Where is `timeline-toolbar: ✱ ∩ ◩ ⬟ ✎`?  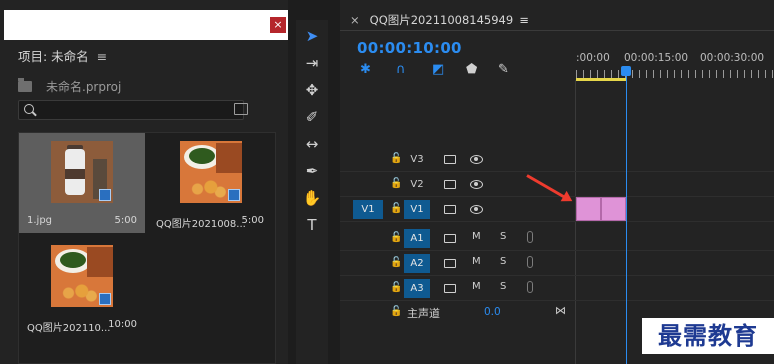 timeline-toolbar: ✱ ∩ ◩ ⬟ ✎ is located at coordinates (440, 70).